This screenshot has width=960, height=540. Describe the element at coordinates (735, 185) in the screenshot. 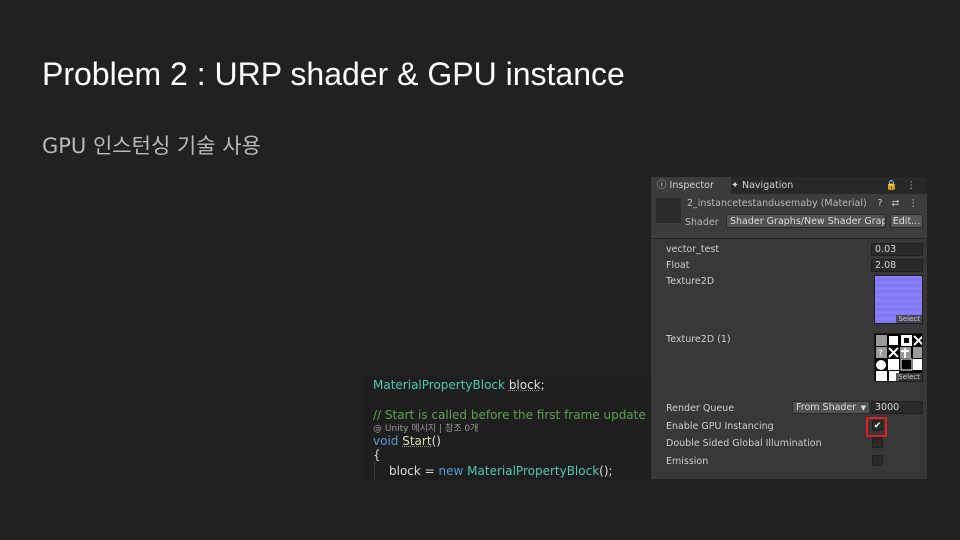

I see `navigation-icon: ✦` at that location.